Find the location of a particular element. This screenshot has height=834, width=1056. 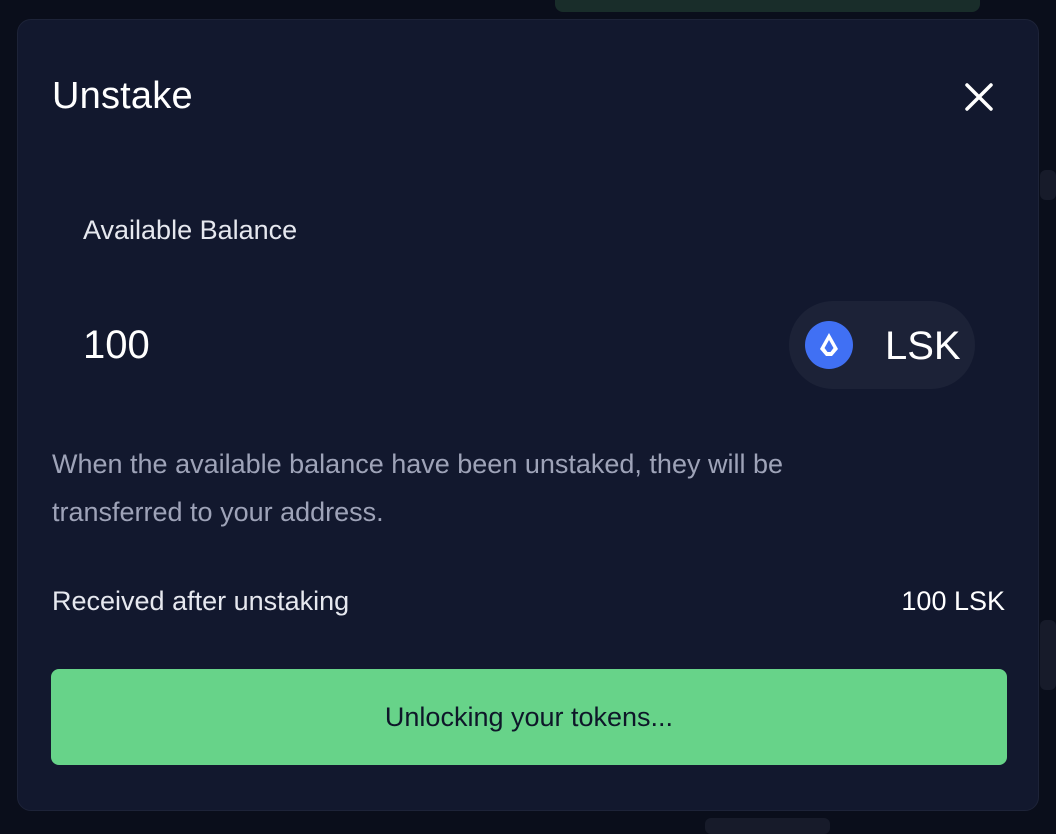

token-symbol: LSK is located at coordinates (923, 346).